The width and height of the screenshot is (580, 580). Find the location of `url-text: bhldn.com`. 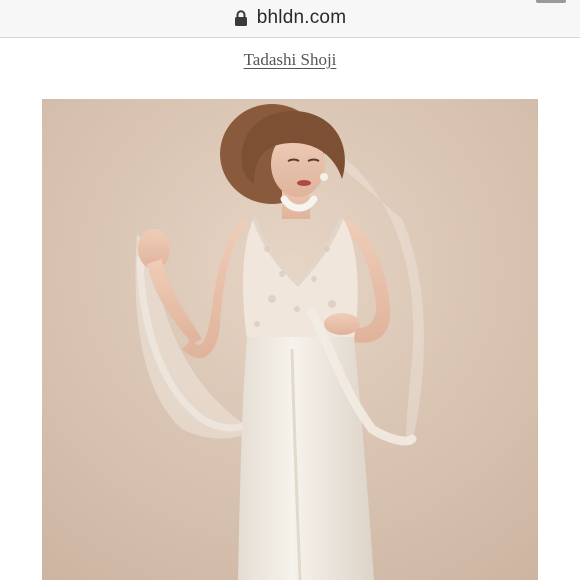

url-text: bhldn.com is located at coordinates (301, 18).